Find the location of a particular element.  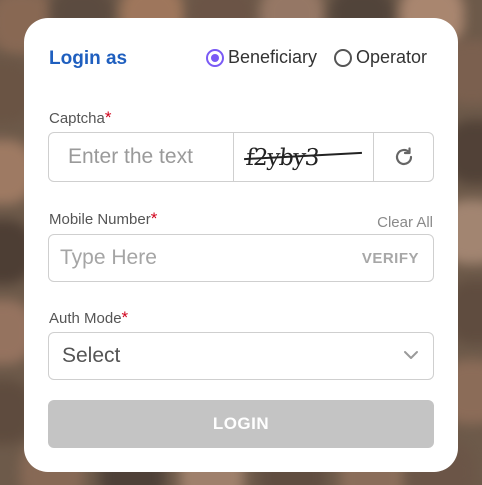

mobile-input is located at coordinates (194, 258).